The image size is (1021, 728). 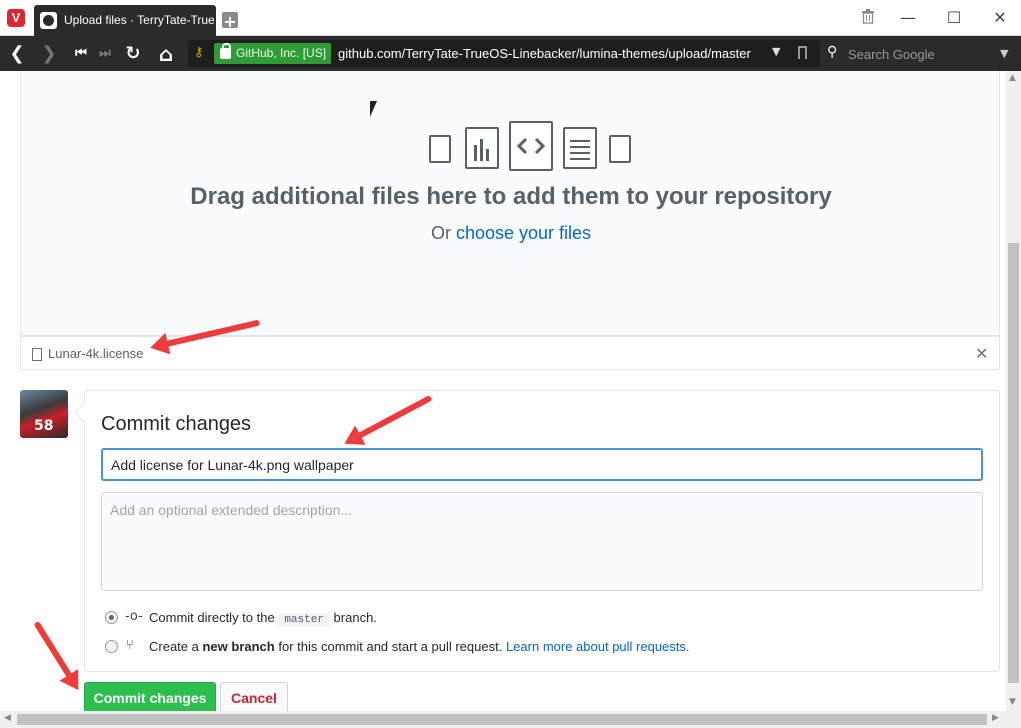 I want to click on back-button: ❮, so click(x=17, y=54).